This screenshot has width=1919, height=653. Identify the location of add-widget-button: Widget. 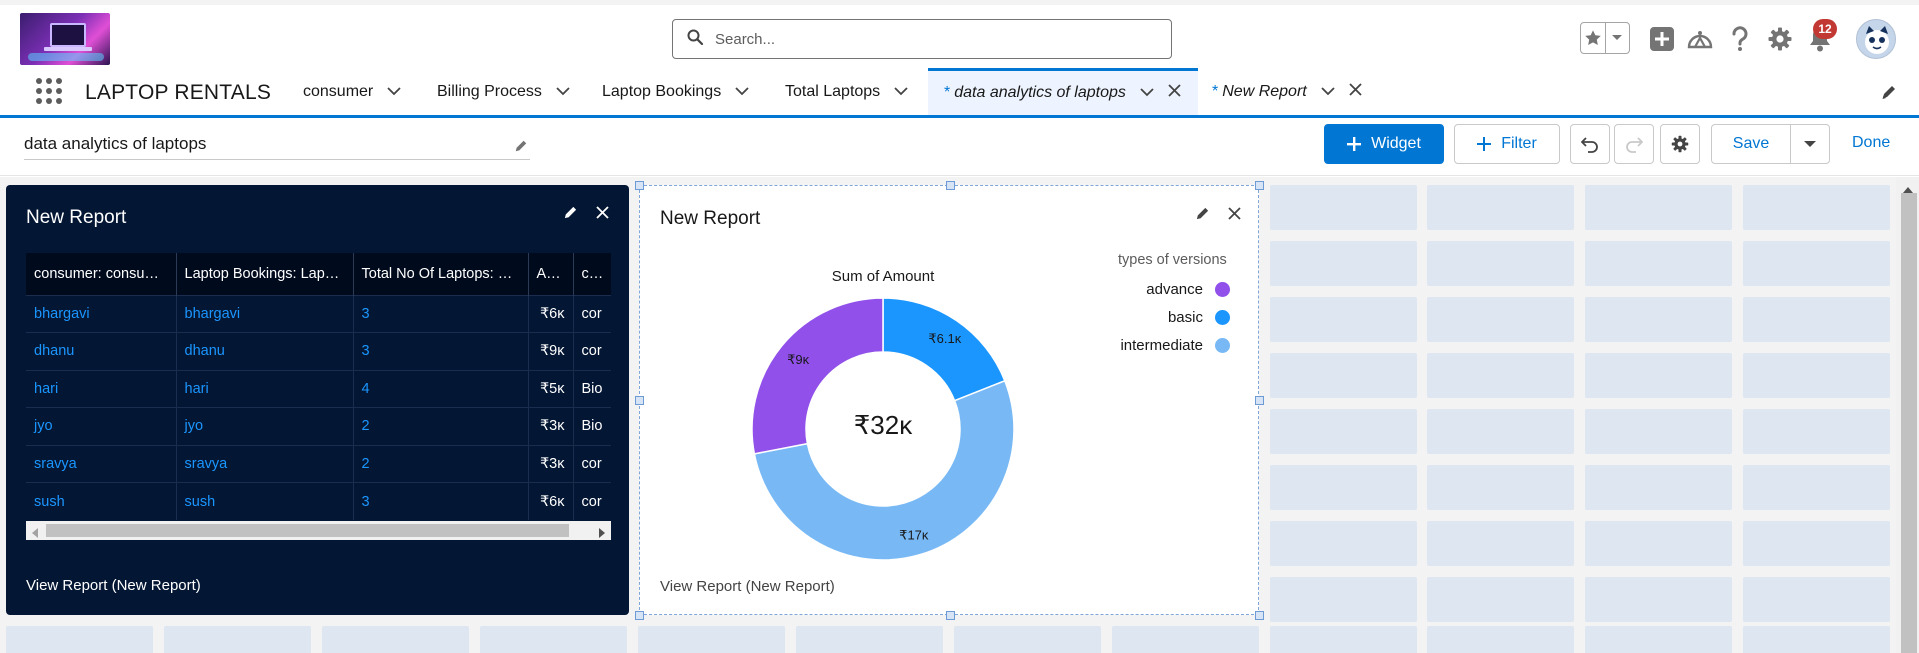
(1384, 144).